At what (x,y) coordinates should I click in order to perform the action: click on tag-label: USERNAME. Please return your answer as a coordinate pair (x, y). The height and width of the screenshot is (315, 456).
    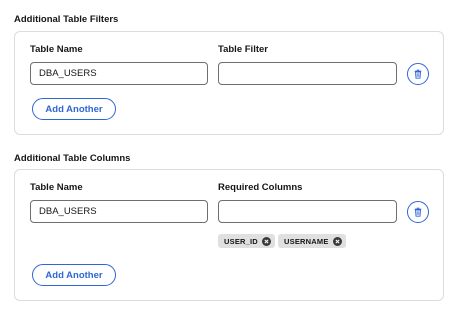
    Looking at the image, I should click on (306, 241).